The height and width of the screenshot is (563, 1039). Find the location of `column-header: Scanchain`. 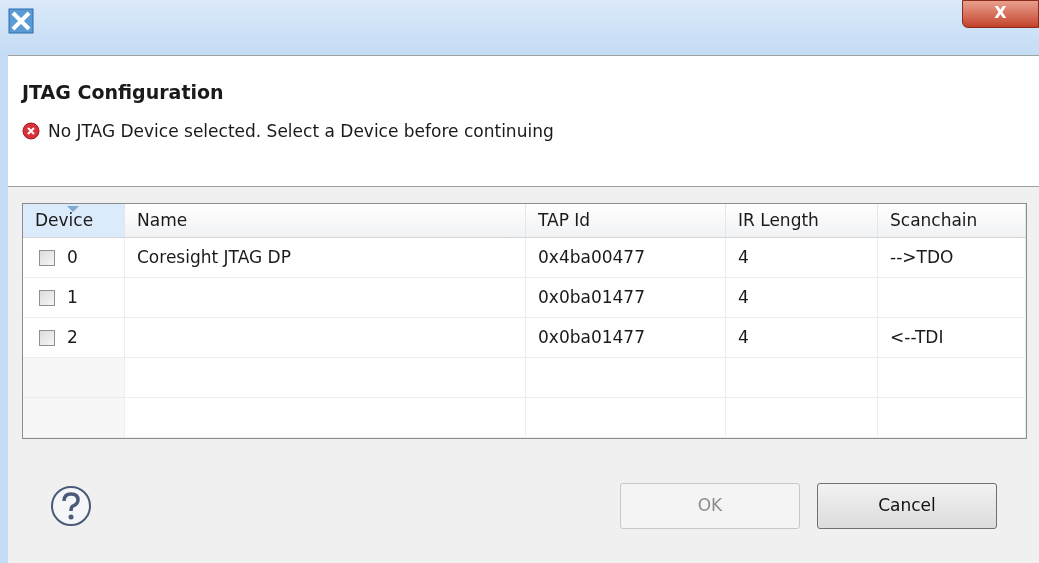

column-header: Scanchain is located at coordinates (952, 220).